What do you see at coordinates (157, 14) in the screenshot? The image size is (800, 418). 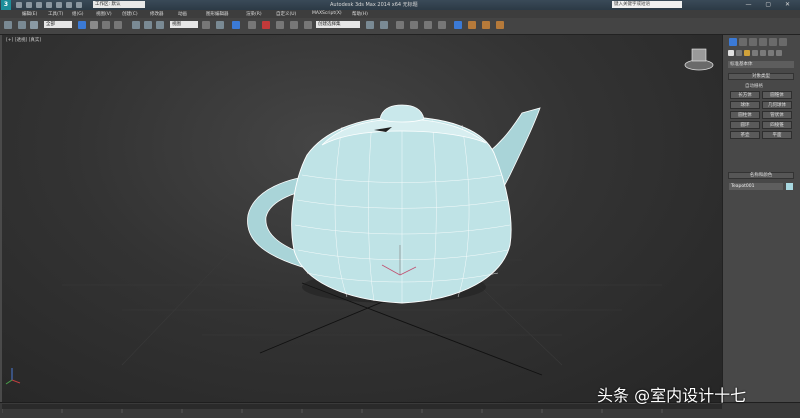 I see `menu-modifiers: 修改器` at bounding box center [157, 14].